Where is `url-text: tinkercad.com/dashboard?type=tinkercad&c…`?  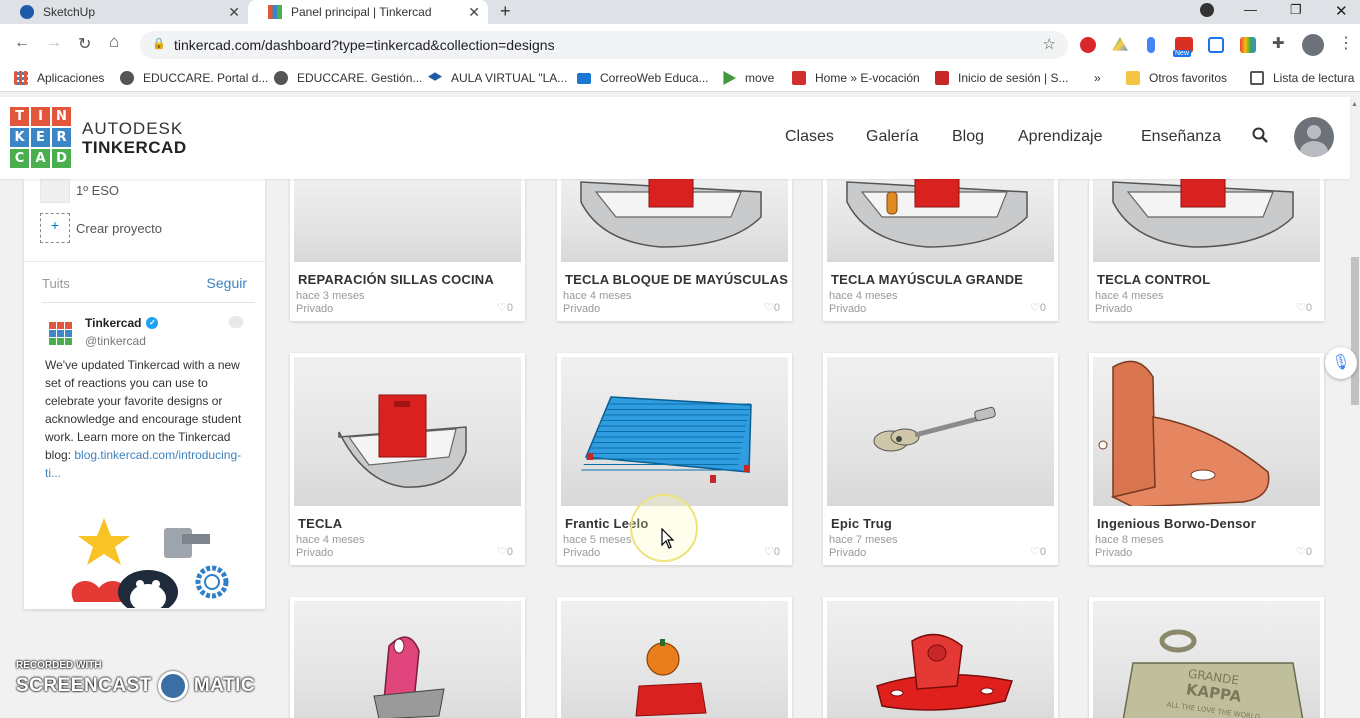
url-text: tinkercad.com/dashboard?type=tinkercad&c… is located at coordinates (364, 45).